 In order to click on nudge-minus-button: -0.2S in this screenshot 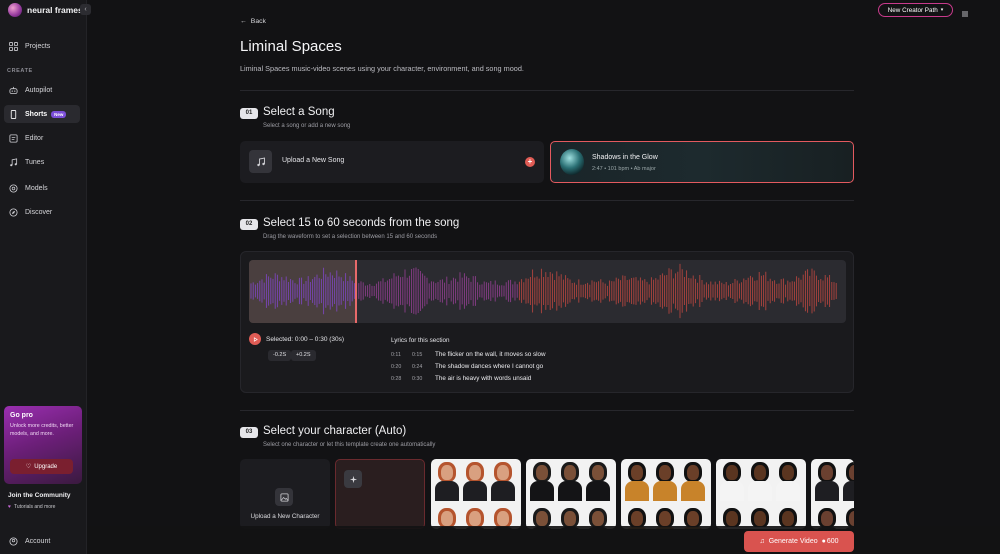, I will do `click(280, 355)`.